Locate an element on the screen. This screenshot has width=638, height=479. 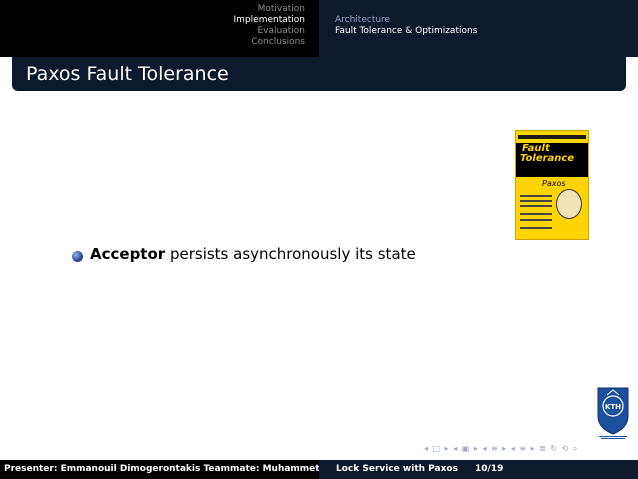
book-mascot-illustration is located at coordinates (569, 204).